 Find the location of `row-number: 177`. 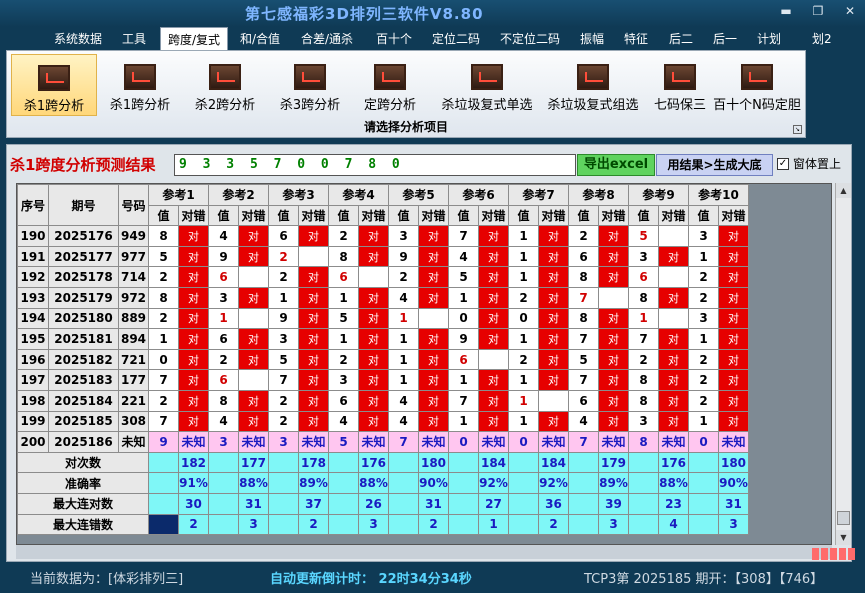

row-number: 177 is located at coordinates (133, 380).